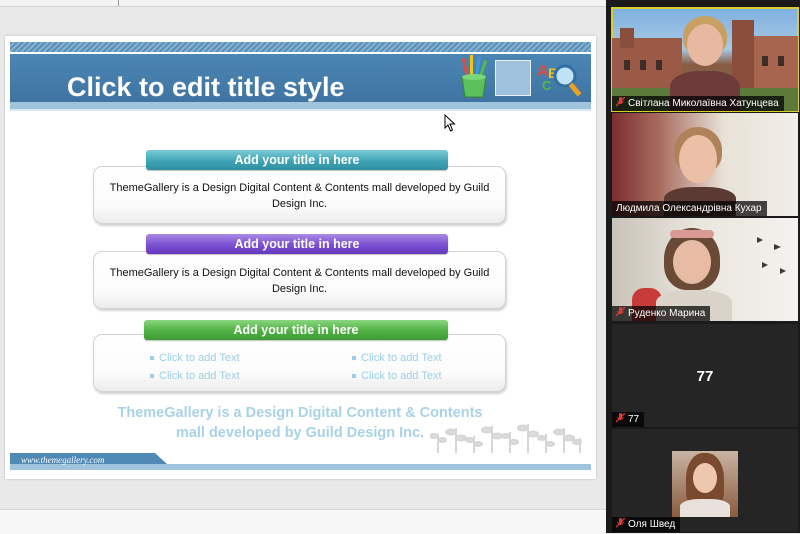 The height and width of the screenshot is (534, 800). Describe the element at coordinates (297, 160) in the screenshot. I see `section-title-1: Add your title in here` at that location.